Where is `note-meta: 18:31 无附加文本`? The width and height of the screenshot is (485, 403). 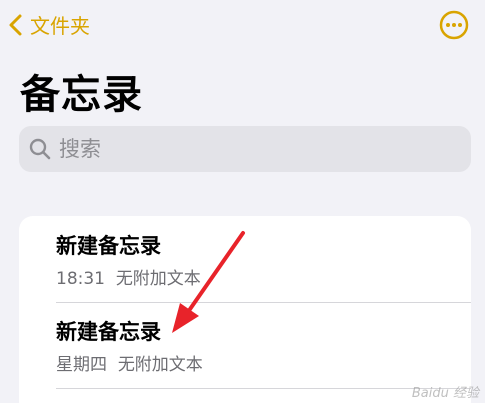
note-meta: 18:31 无附加文本 is located at coordinates (128, 276).